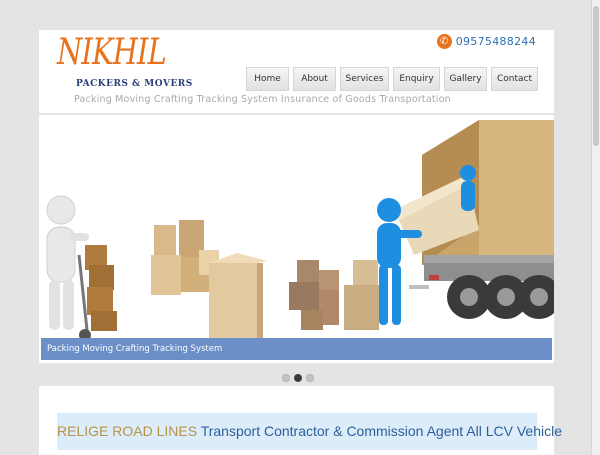 The image size is (600, 455). What do you see at coordinates (444, 41) in the screenshot?
I see `phone-icon: ✆` at bounding box center [444, 41].